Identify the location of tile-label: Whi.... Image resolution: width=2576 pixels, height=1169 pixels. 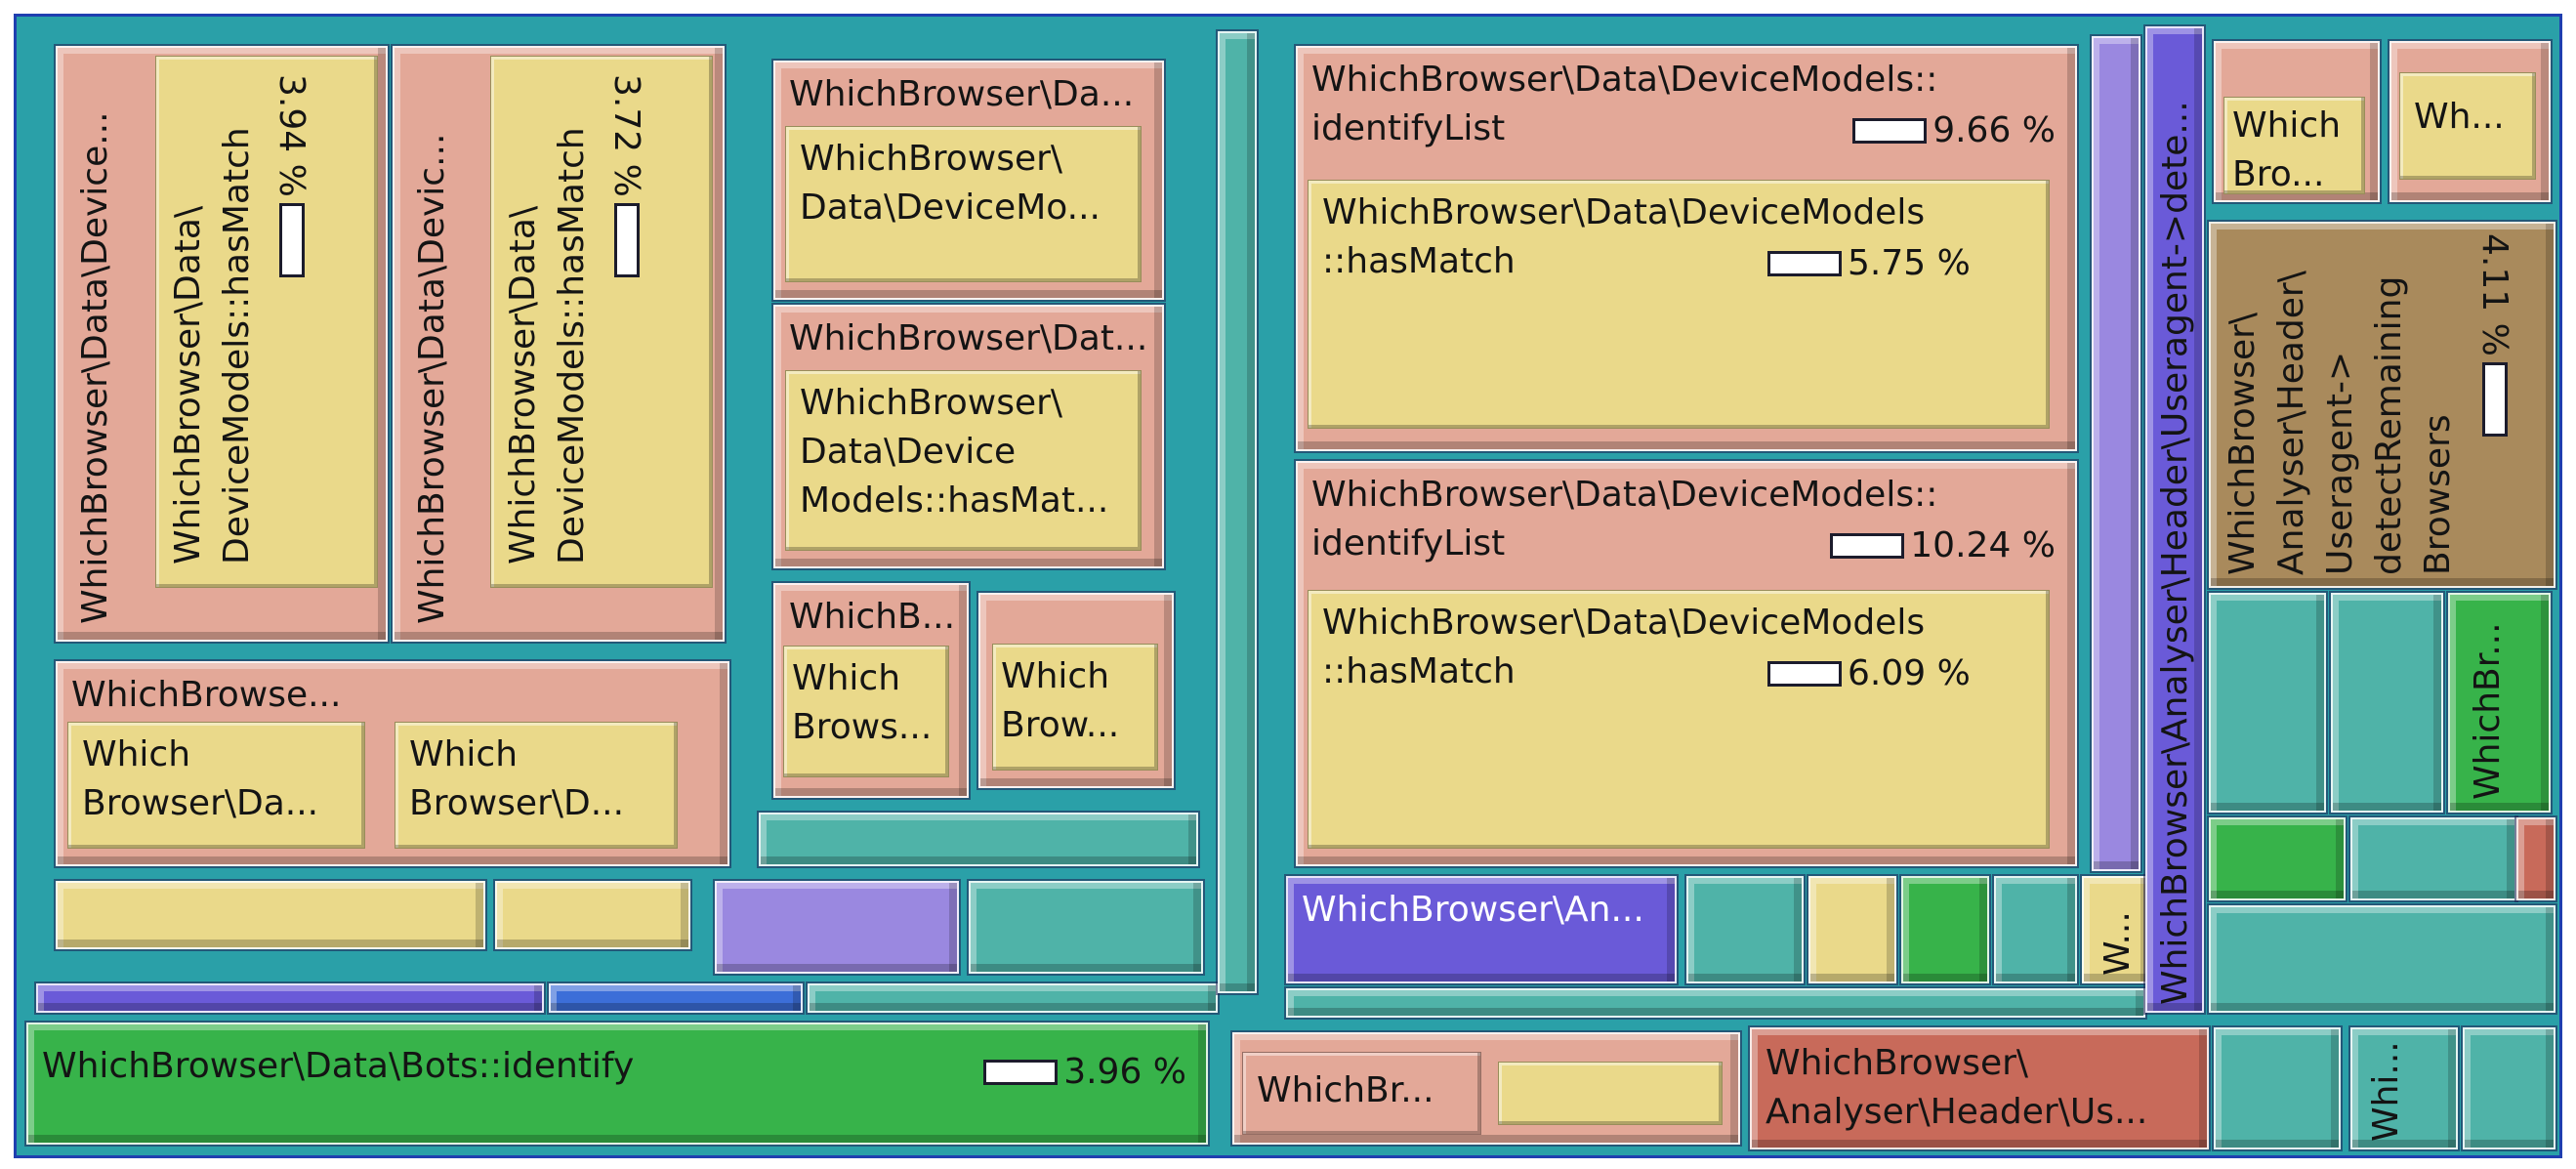
(2386, 1091).